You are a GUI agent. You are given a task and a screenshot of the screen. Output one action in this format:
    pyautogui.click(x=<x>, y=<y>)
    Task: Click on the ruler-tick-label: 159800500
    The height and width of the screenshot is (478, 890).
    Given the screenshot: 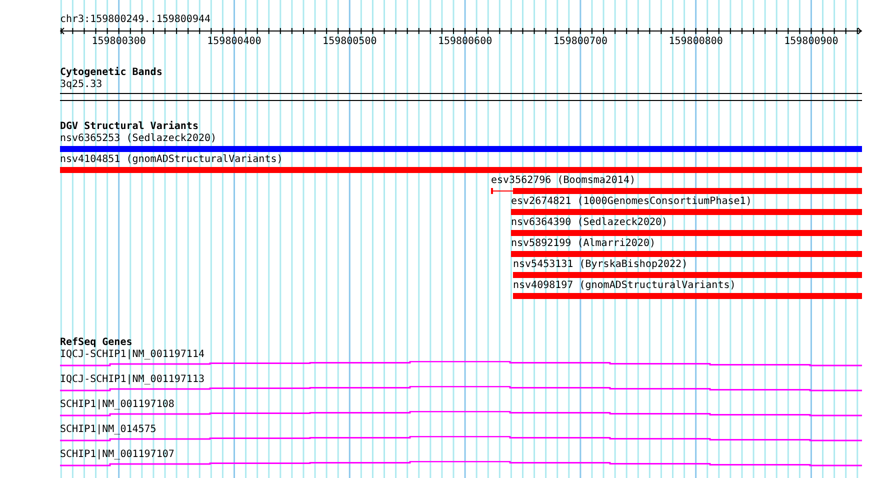 What is the action you would take?
    pyautogui.click(x=349, y=42)
    